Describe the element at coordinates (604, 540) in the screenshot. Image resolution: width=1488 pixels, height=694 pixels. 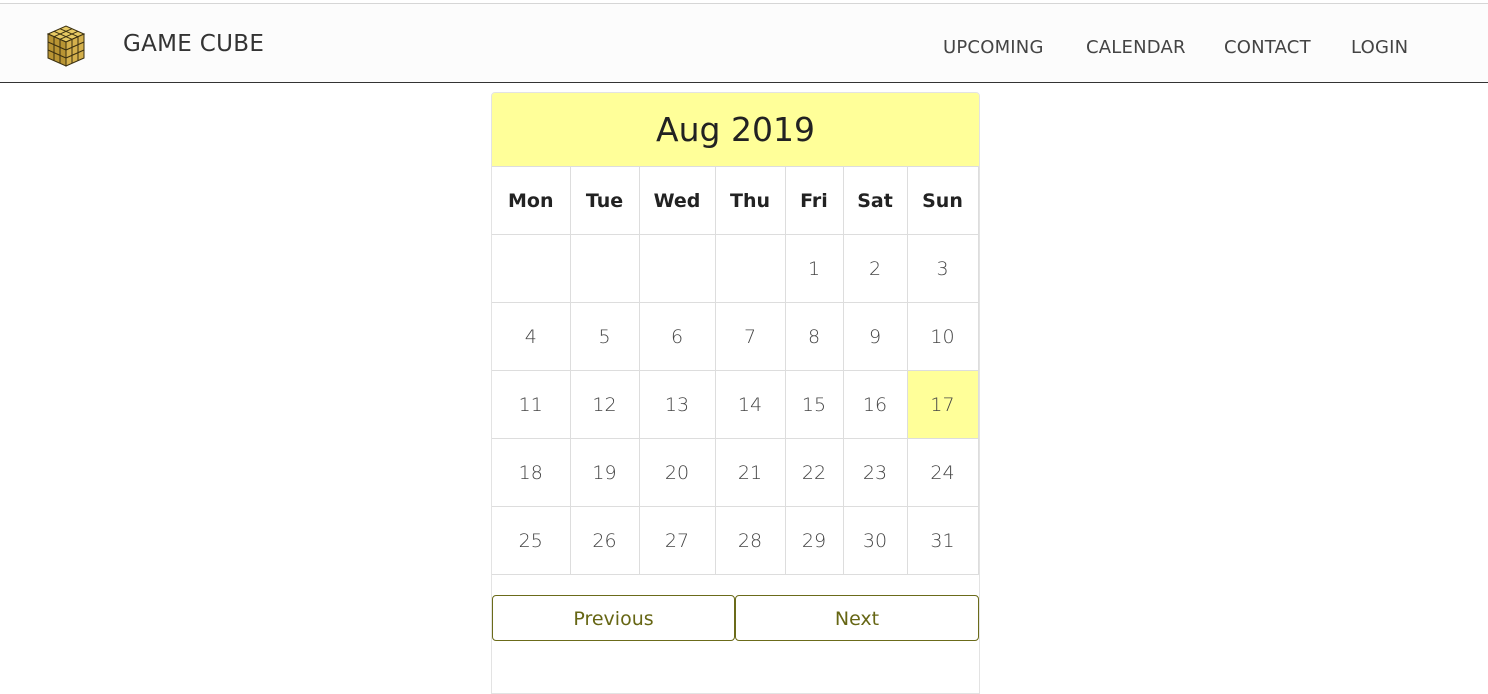
I see `day-cell: 26` at that location.